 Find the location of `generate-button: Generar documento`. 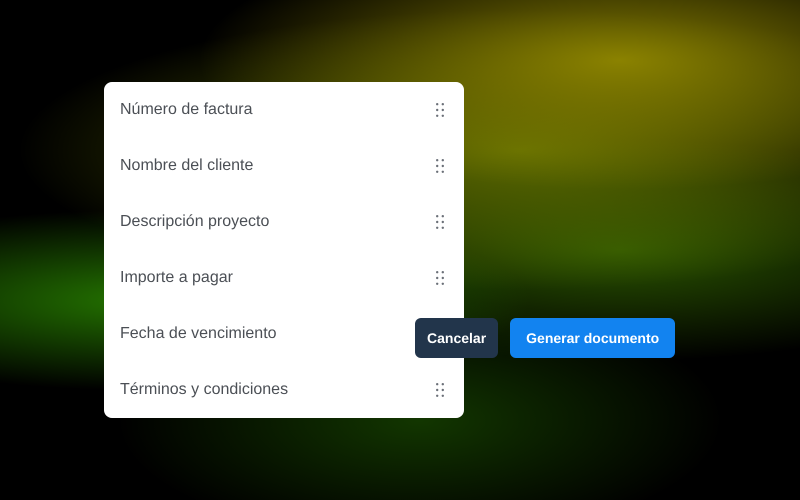

generate-button: Generar documento is located at coordinates (593, 338).